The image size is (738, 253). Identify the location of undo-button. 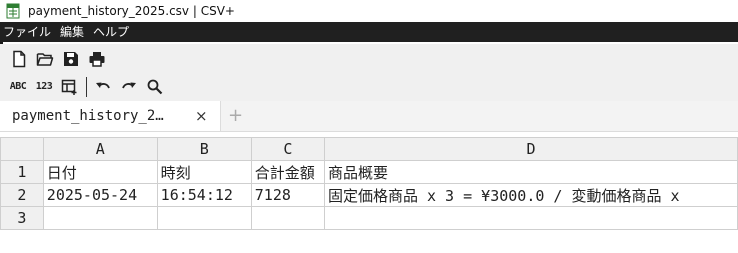
(103, 87).